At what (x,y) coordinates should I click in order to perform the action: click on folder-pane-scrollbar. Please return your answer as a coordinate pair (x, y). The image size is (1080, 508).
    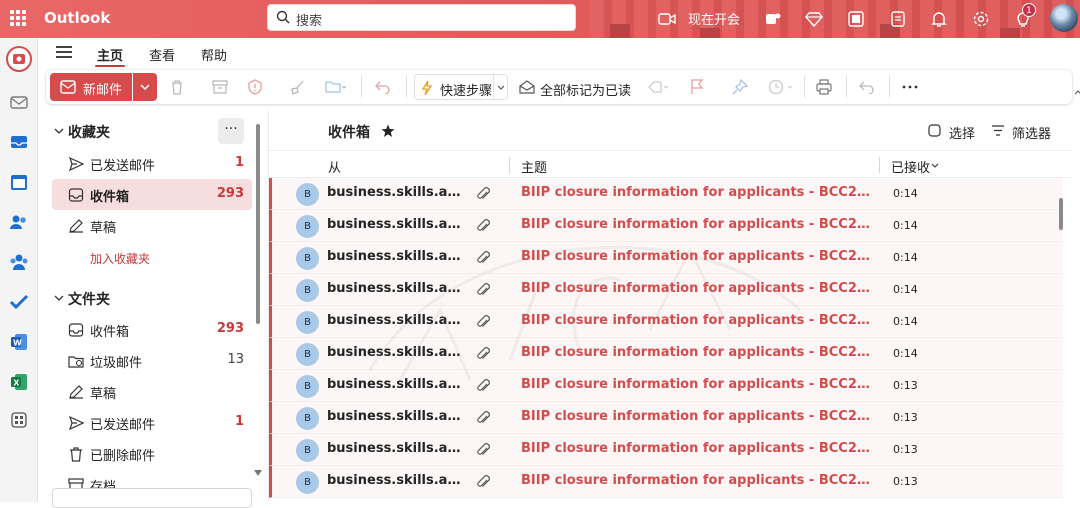
    Looking at the image, I should click on (258, 224).